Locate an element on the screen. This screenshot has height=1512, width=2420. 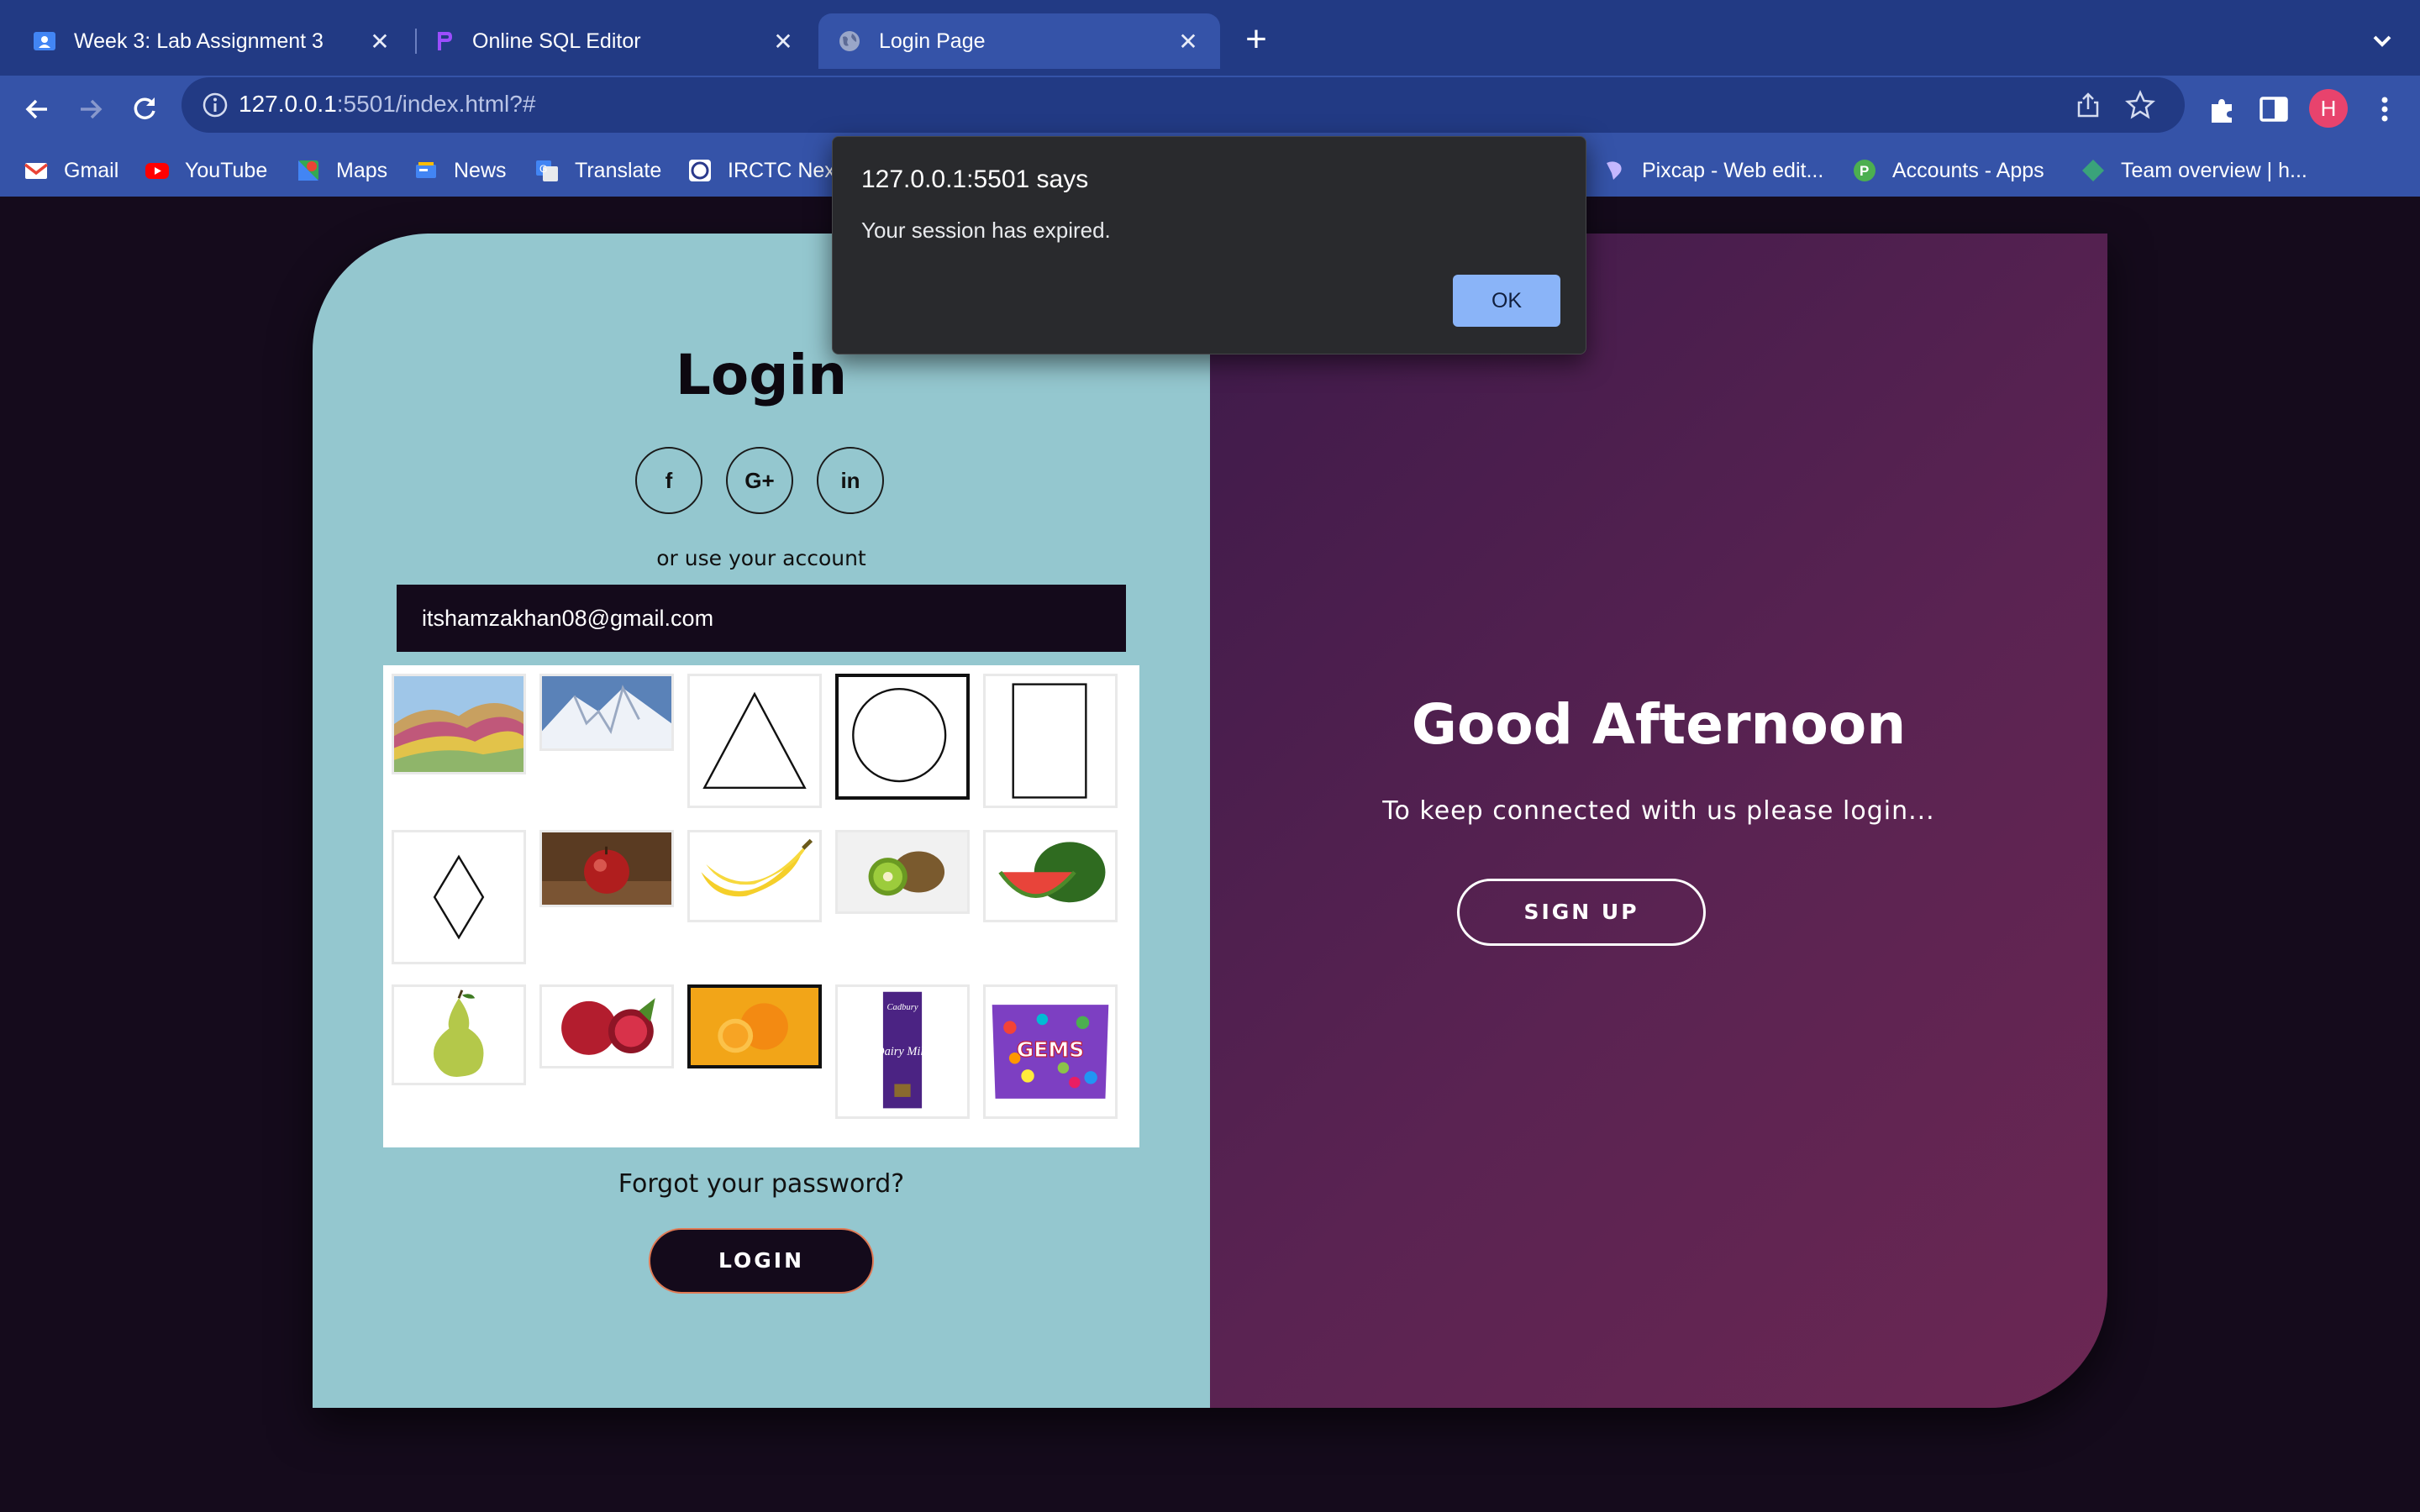
maps-icon is located at coordinates (308, 170).